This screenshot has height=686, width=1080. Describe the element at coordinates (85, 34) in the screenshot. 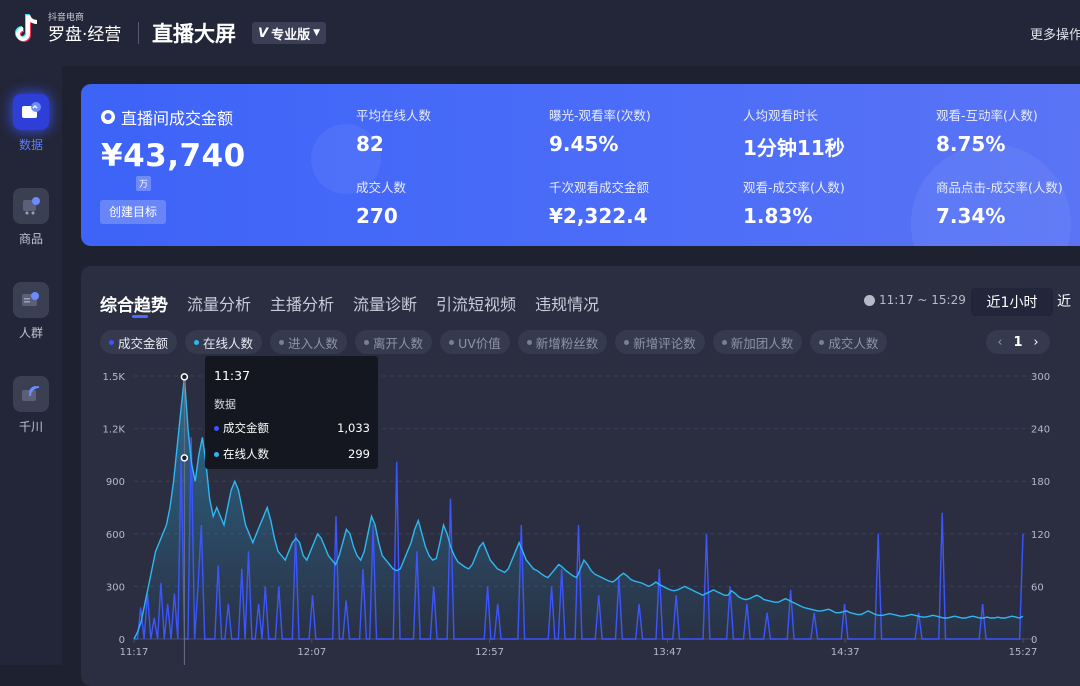

I see `logo-title: 罗盘·经营` at that location.